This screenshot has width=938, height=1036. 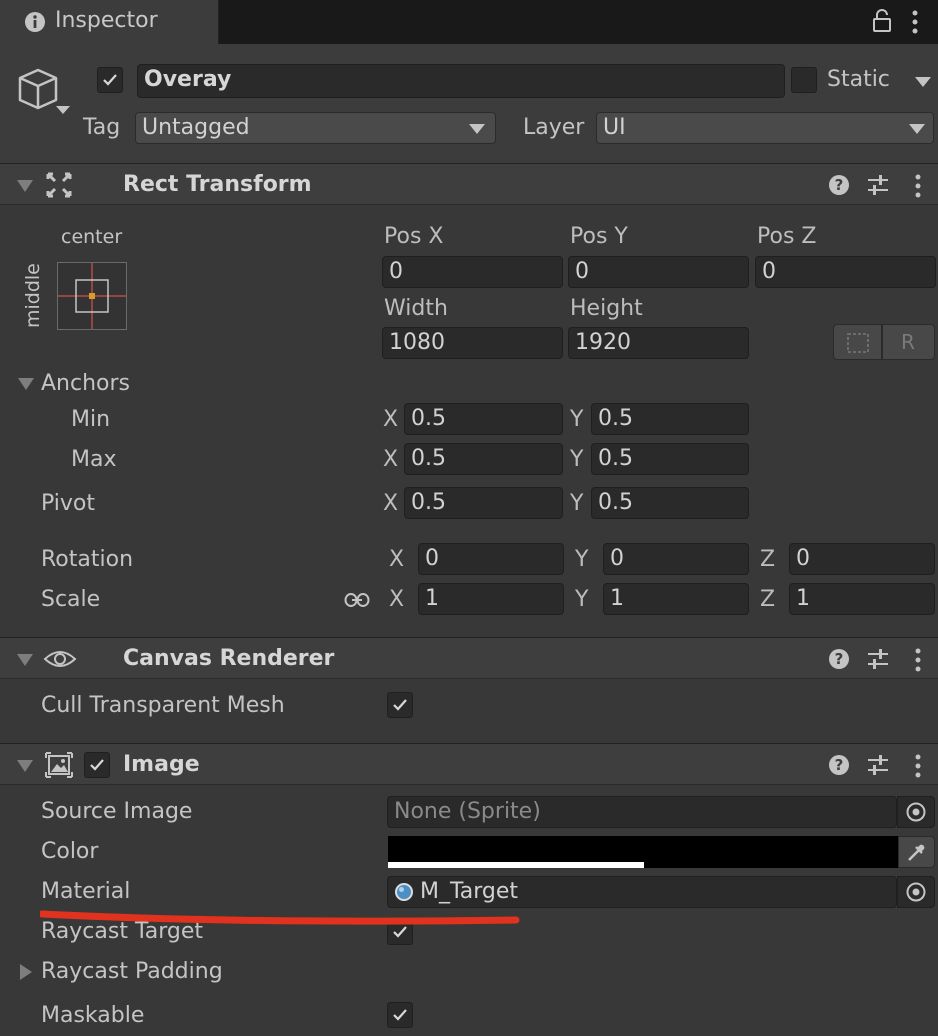 What do you see at coordinates (643, 852) in the screenshot?
I see `color-swatch` at bounding box center [643, 852].